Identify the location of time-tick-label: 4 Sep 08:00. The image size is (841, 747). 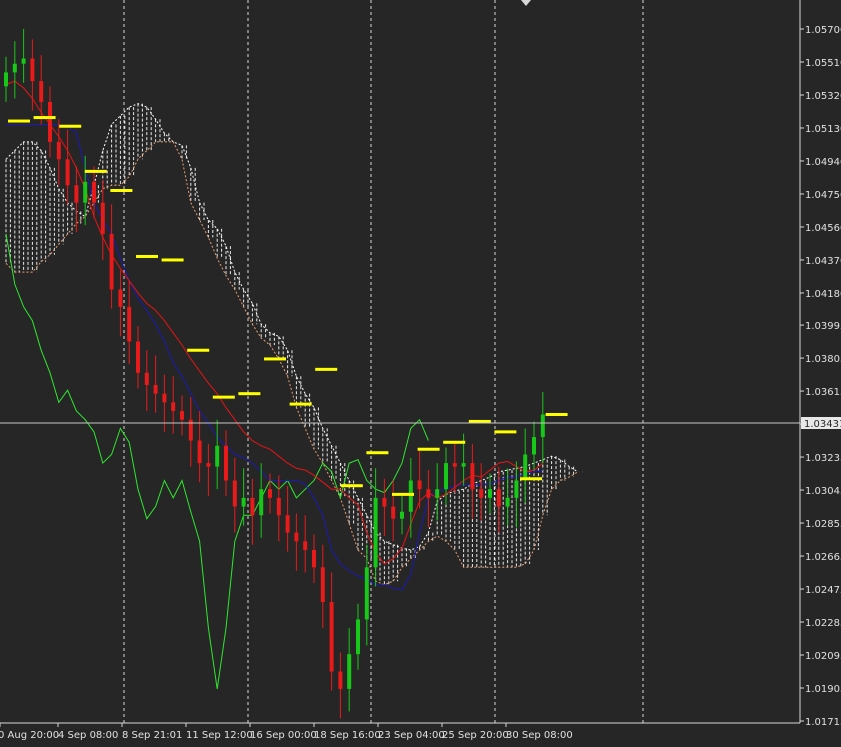
(88, 735).